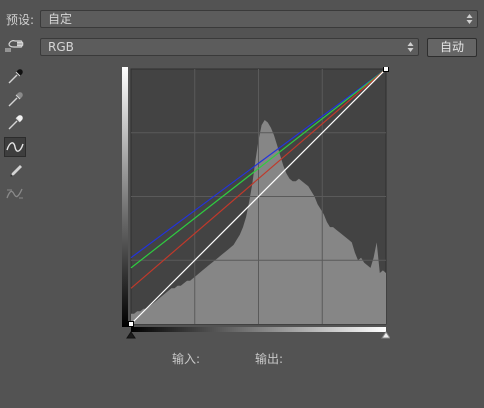  I want to click on draw-pencil-icon, so click(15, 171).